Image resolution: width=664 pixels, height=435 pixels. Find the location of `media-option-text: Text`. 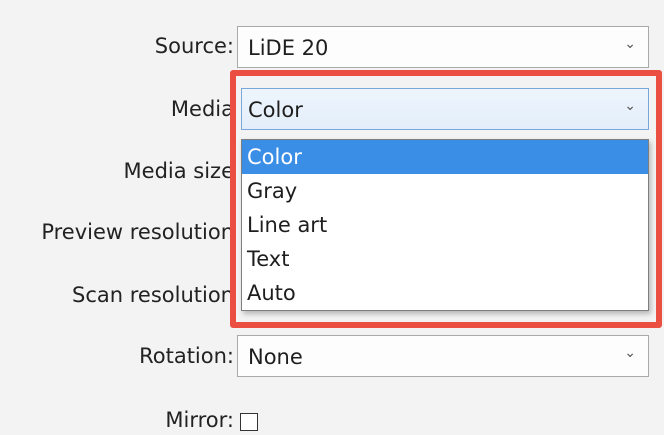

media-option-text: Text is located at coordinates (445, 259).